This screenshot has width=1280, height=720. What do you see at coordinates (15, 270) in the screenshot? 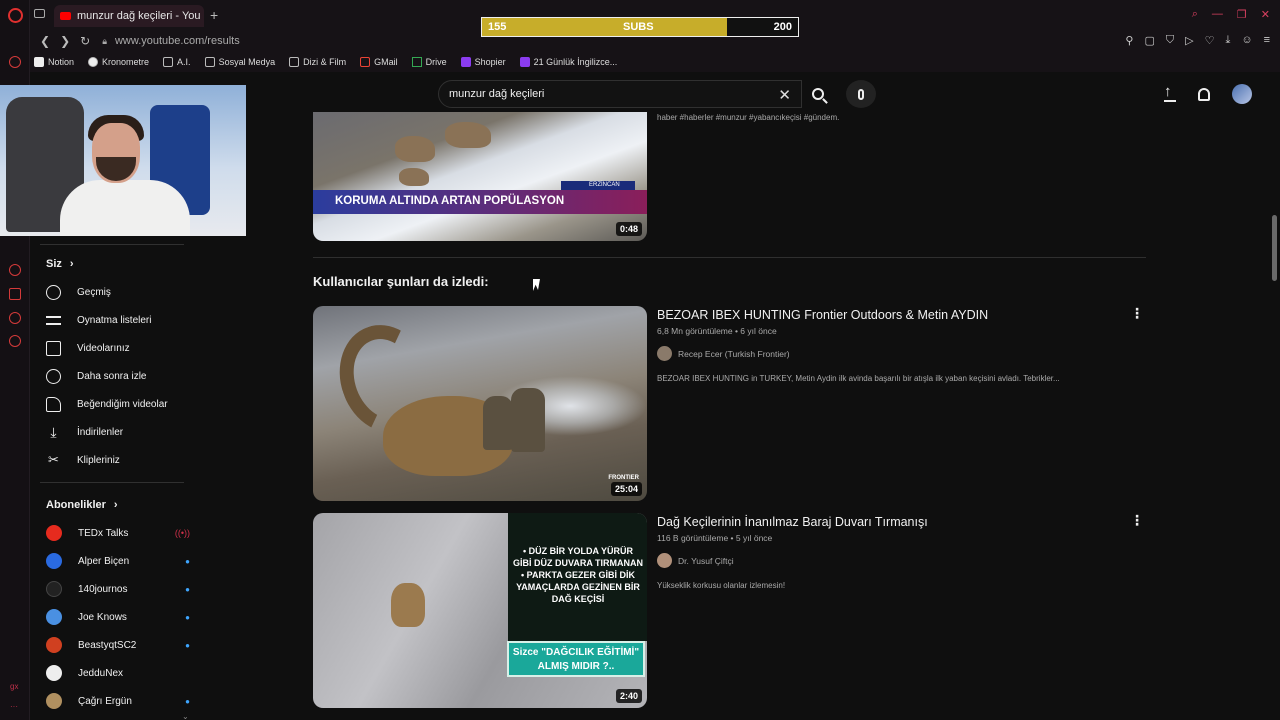
I see `history-icon` at bounding box center [15, 270].